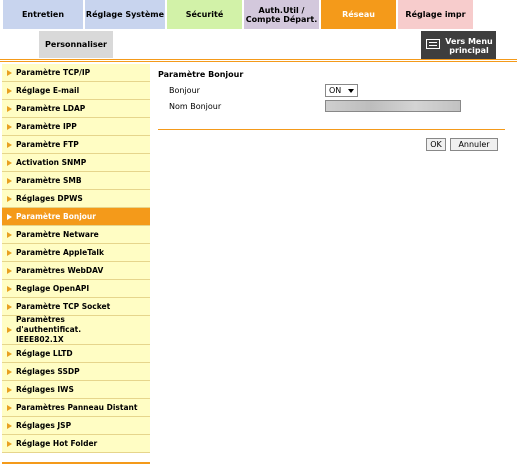  I want to click on sidebar-item-smb: Paramètre SMB, so click(76, 181).